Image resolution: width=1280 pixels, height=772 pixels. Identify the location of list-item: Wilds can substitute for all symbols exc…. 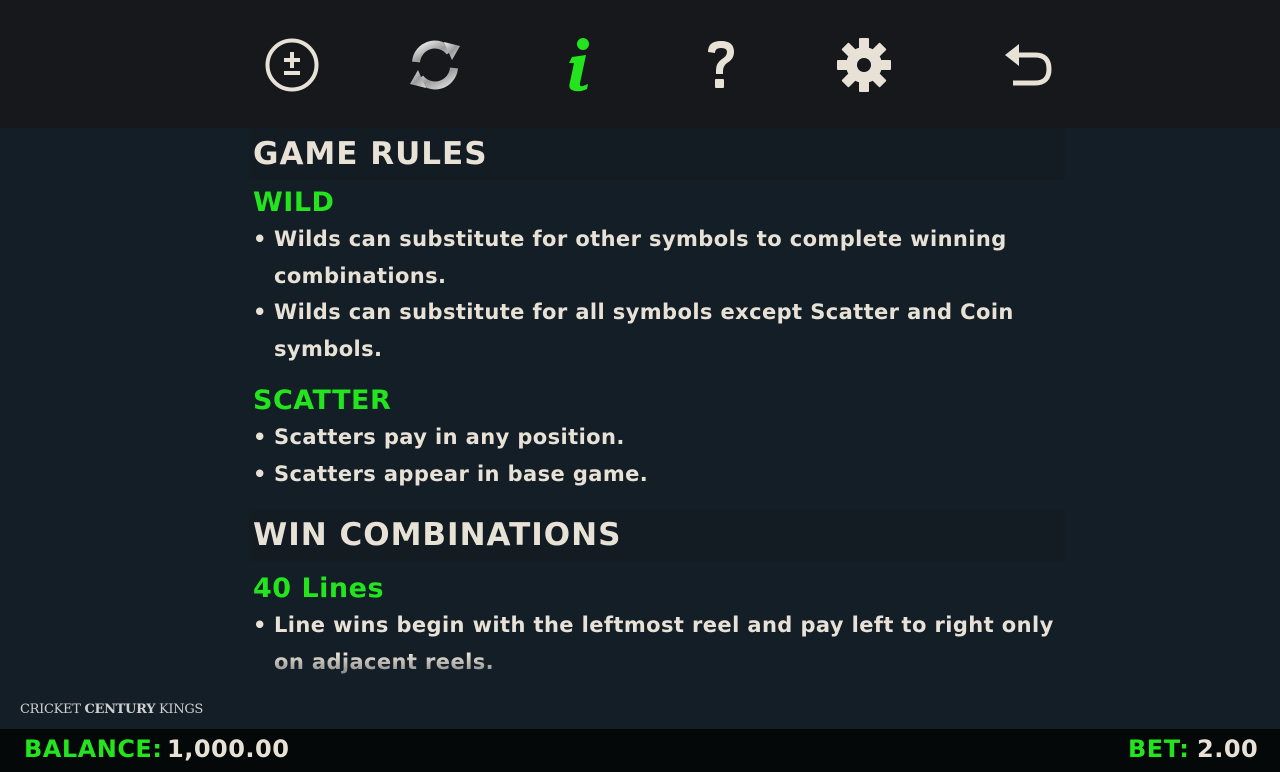
(659, 330).